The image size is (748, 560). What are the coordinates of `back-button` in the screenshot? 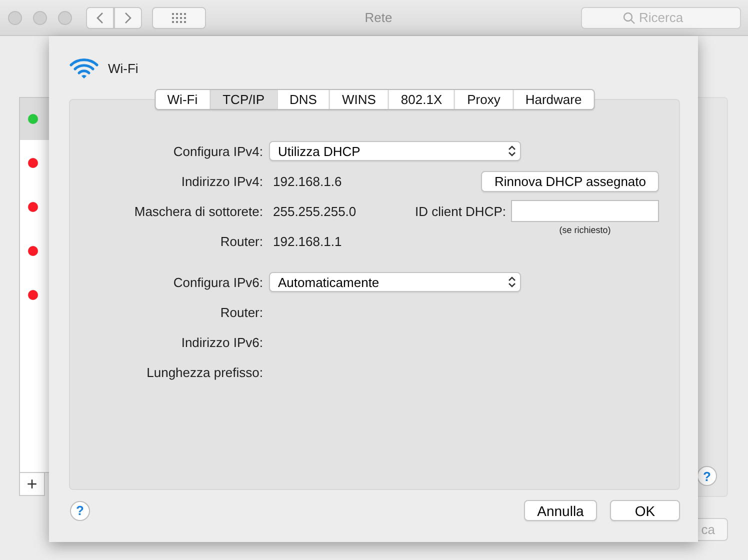 It's located at (100, 17).